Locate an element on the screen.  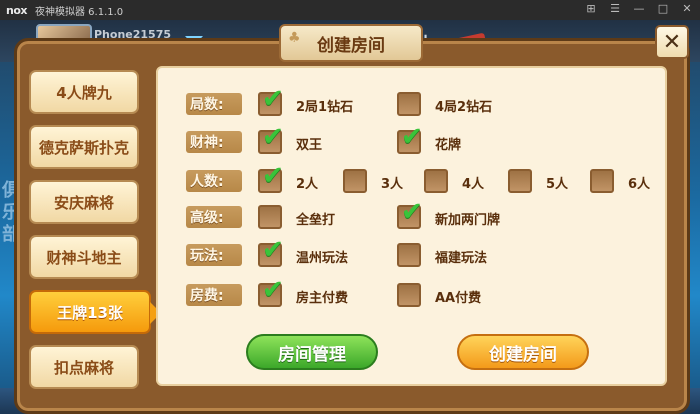
row-label-room-fee: 房费: is located at coordinates (214, 295).